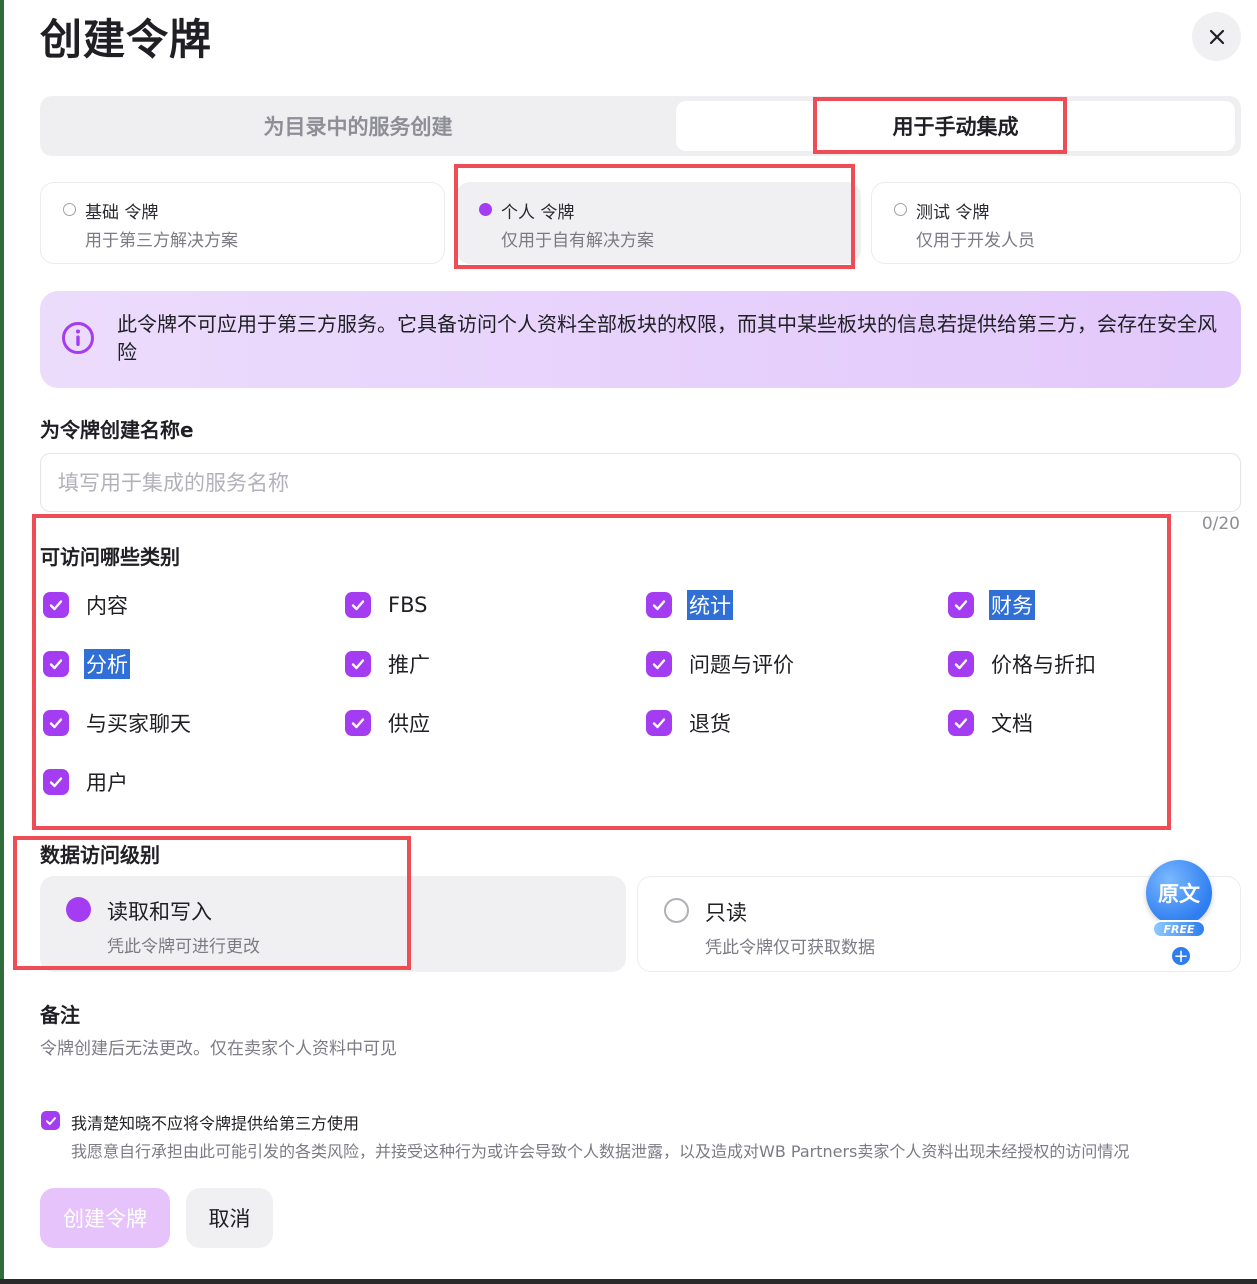 The height and width of the screenshot is (1284, 1257). I want to click on cancel-button: 取消, so click(229, 1218).